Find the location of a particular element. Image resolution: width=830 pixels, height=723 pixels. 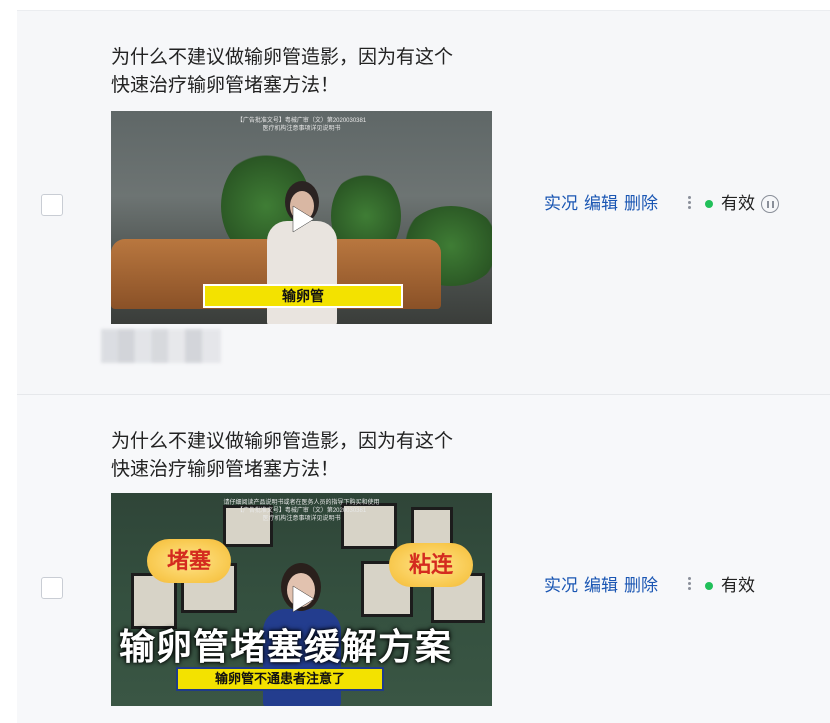

sticker-label: 粘连 is located at coordinates (431, 565).